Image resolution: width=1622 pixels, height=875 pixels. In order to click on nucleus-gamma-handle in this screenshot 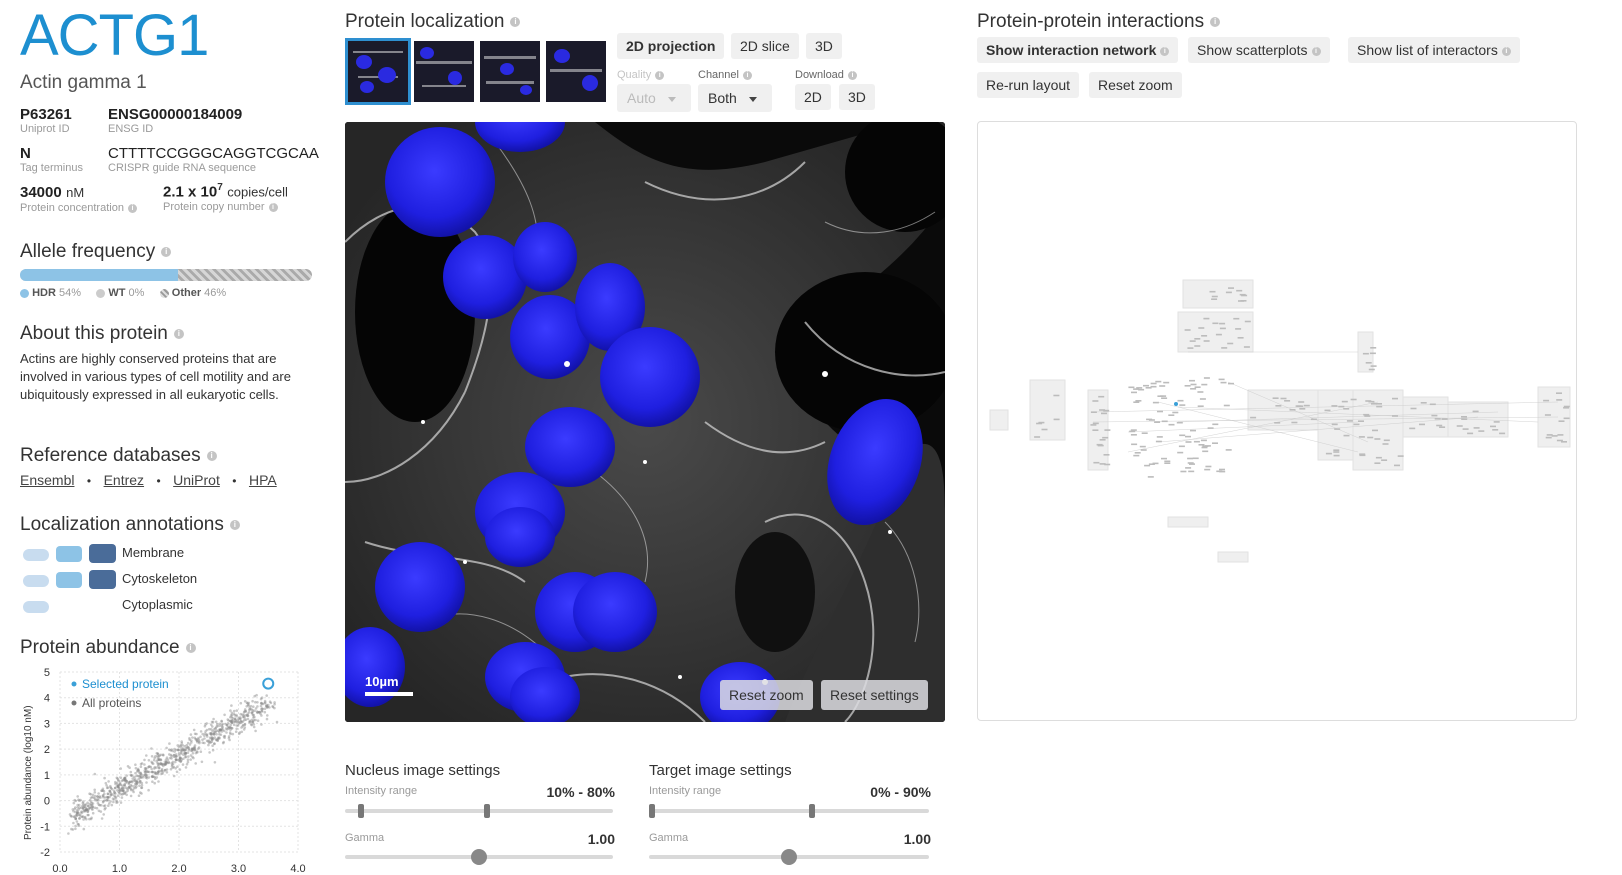, I will do `click(479, 857)`.